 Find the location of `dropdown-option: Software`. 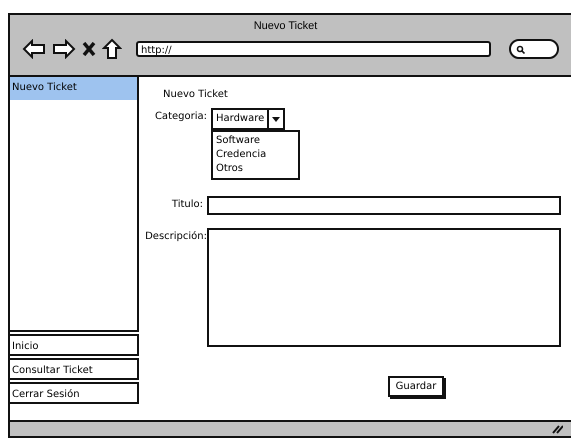

dropdown-option: Software is located at coordinates (255, 141).